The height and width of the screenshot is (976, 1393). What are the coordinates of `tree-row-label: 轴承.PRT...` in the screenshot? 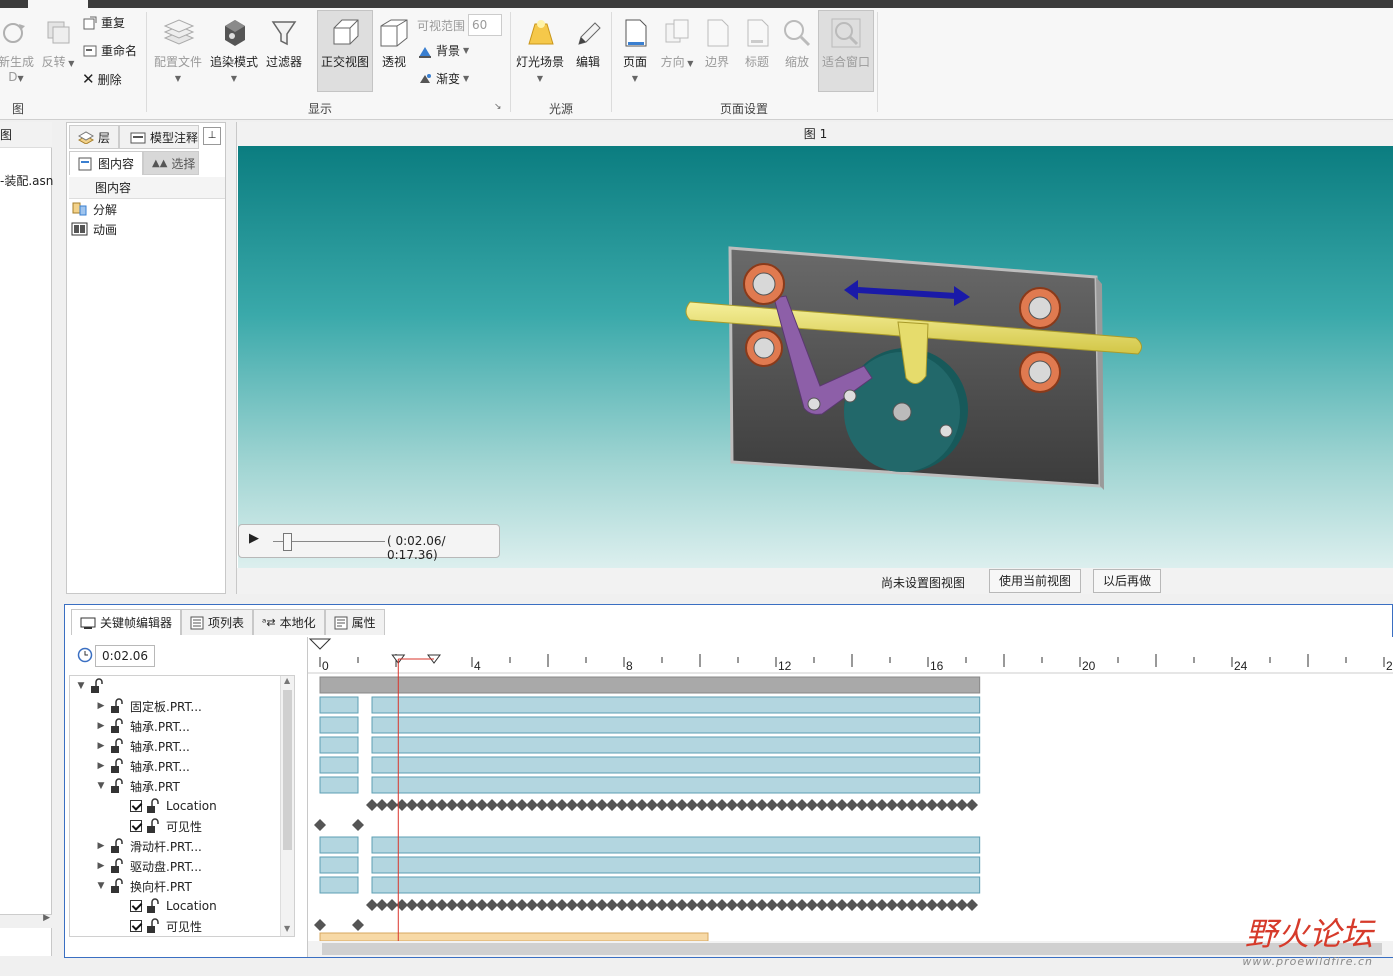 It's located at (160, 726).